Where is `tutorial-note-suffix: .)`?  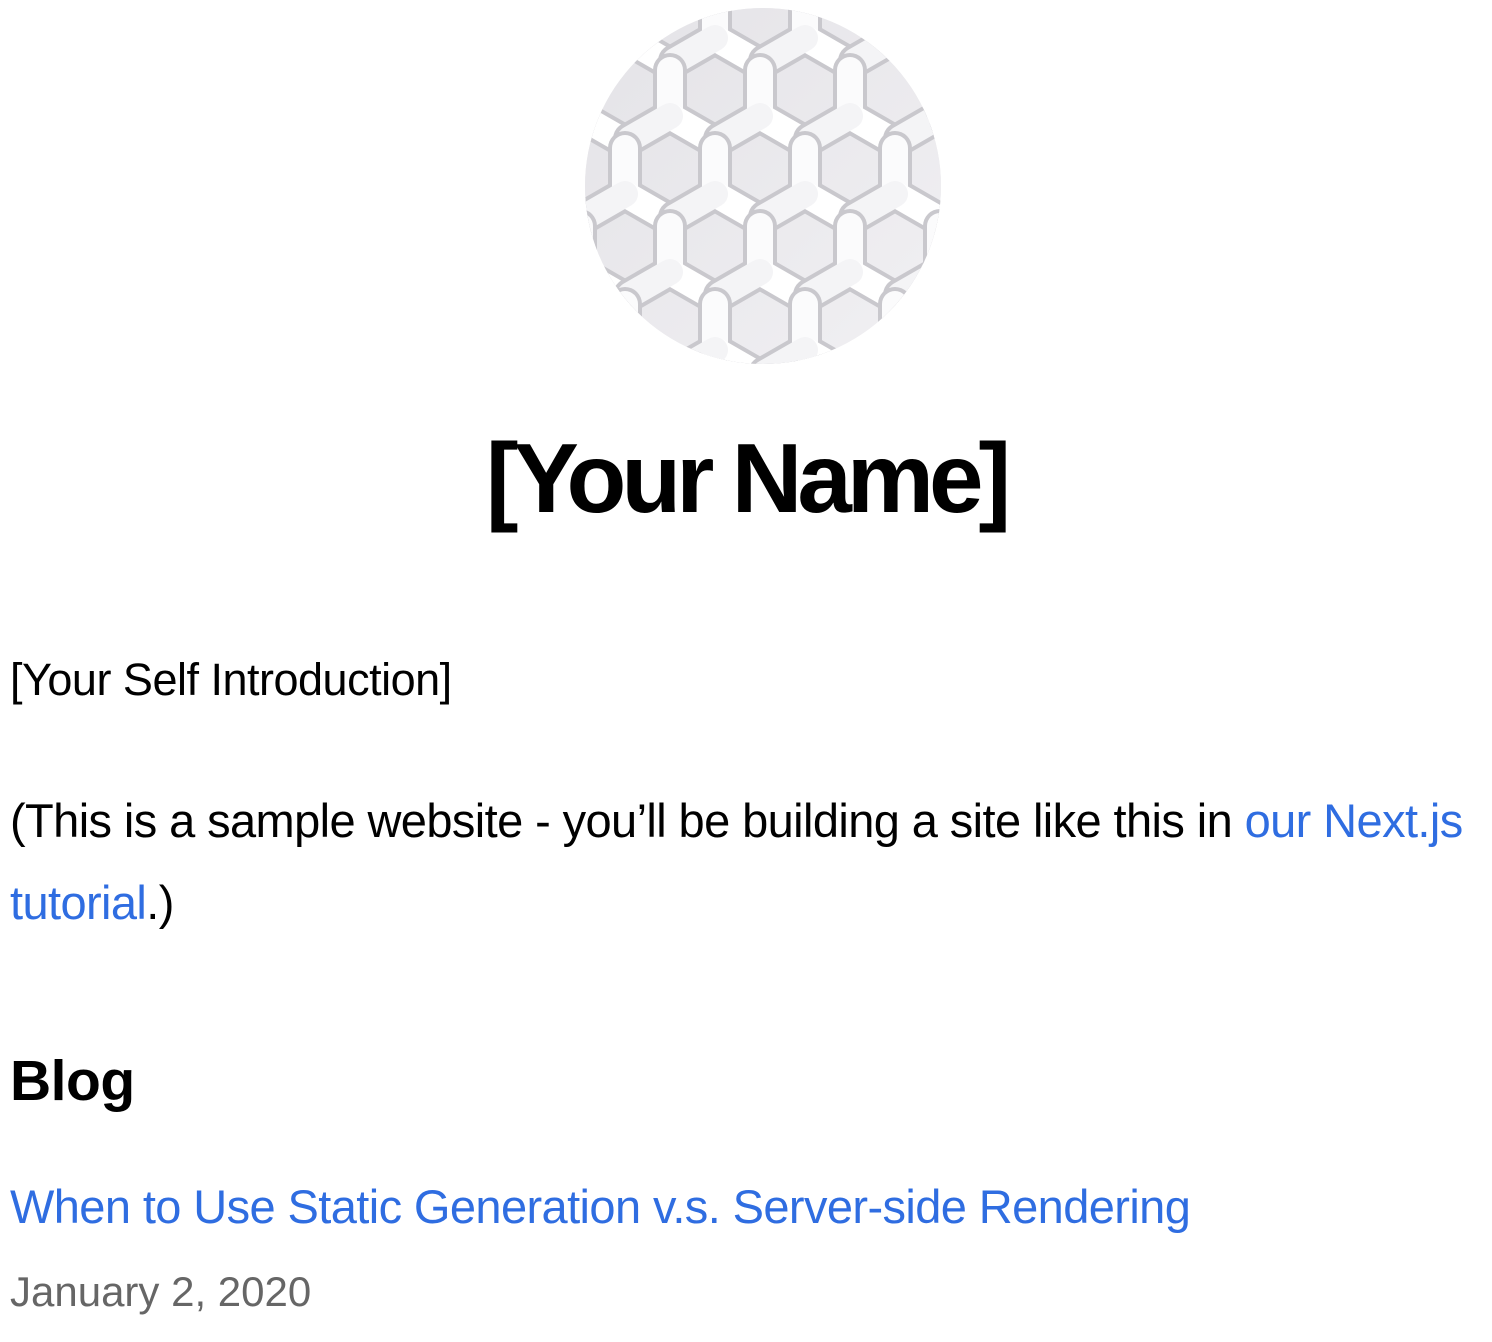 tutorial-note-suffix: .) is located at coordinates (160, 902).